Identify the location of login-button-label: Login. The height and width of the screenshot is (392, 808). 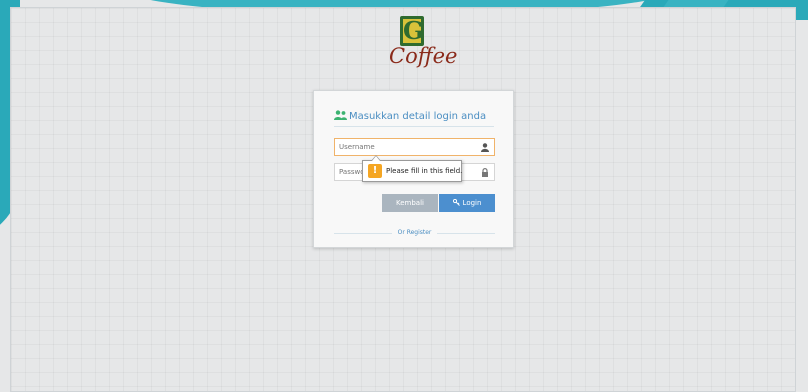
(472, 203).